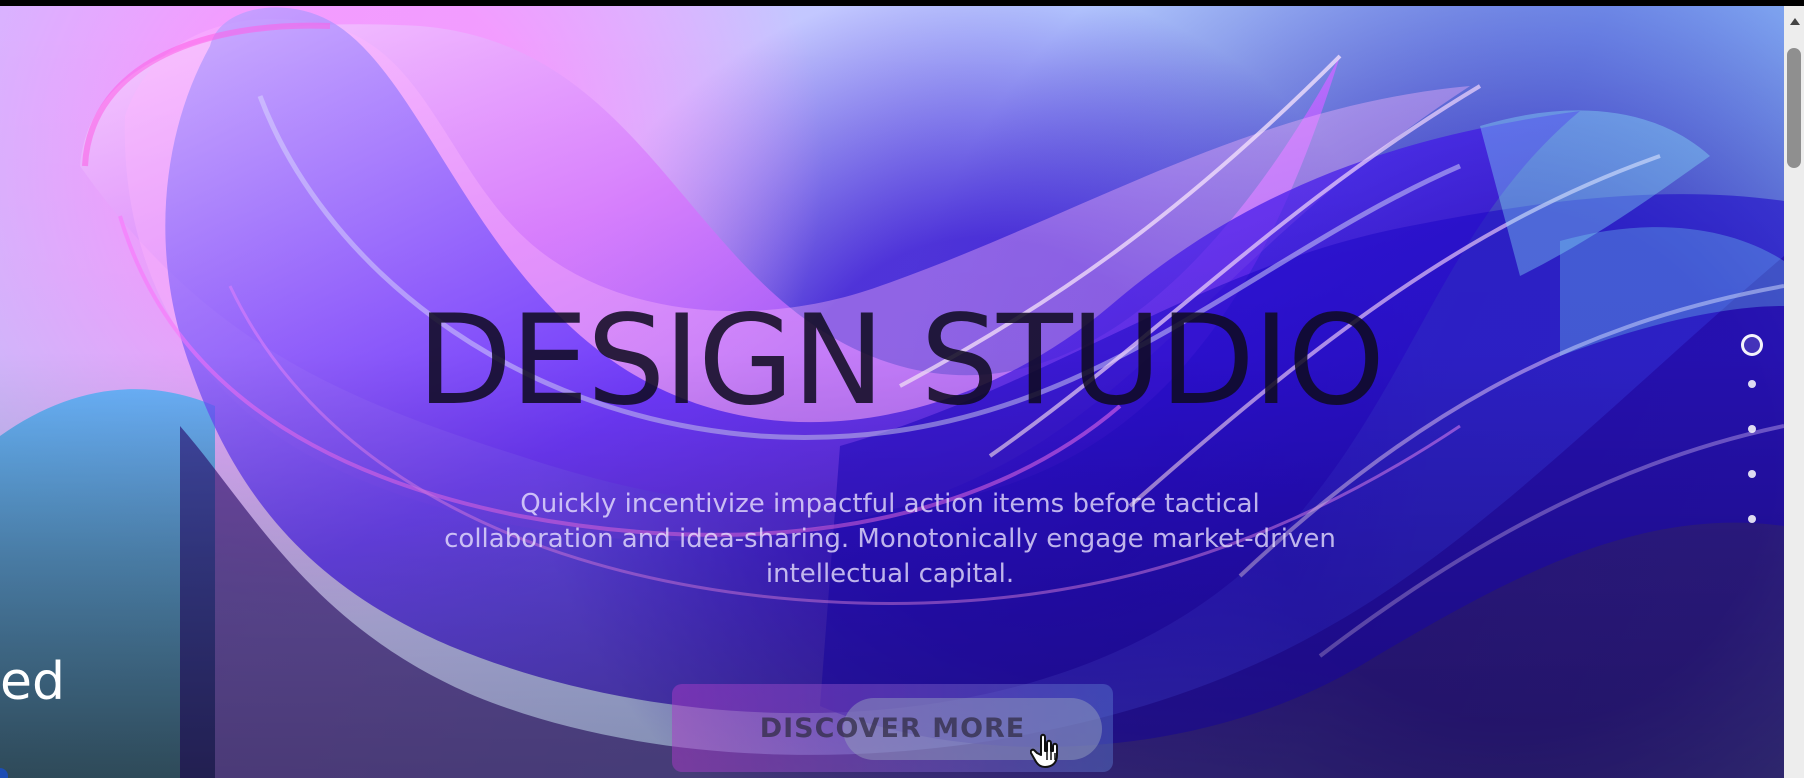 Image resolution: width=1804 pixels, height=778 pixels. I want to click on scroll-up-arrow-icon, so click(1795, 21).